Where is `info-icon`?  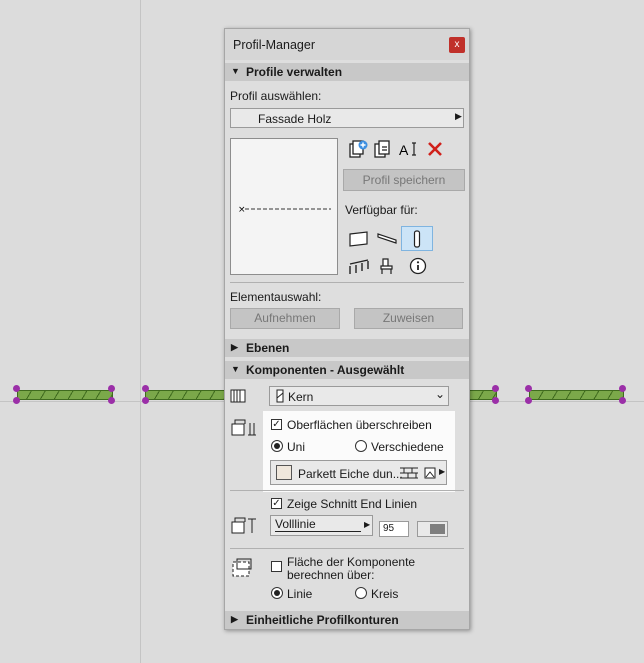
info-icon is located at coordinates (418, 266).